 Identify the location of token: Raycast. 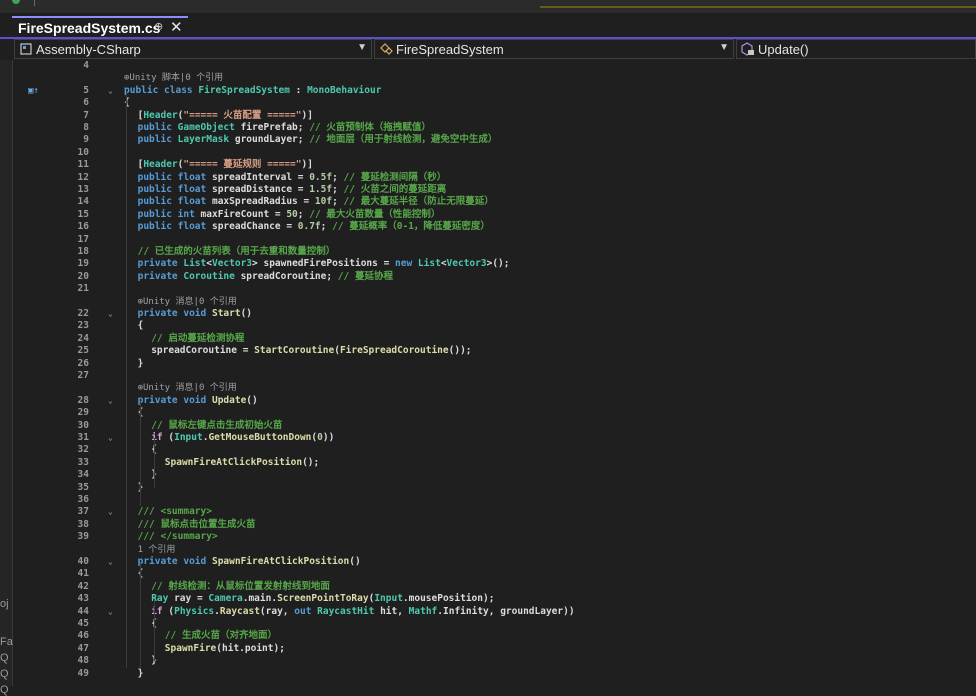
(239, 611).